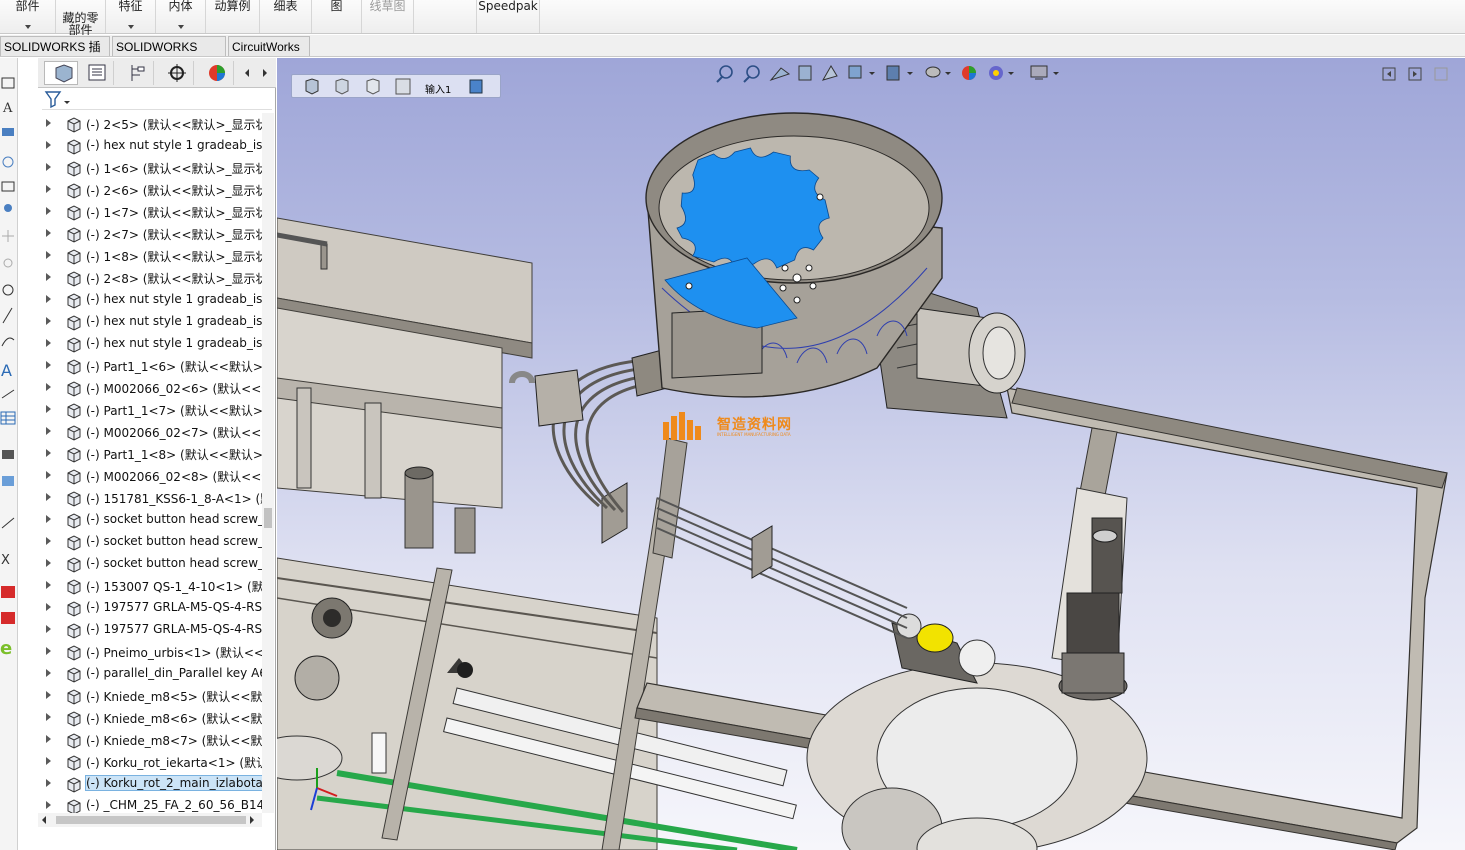 The image size is (1465, 850). Describe the element at coordinates (373, 86) in the screenshot. I see `part-icon` at that location.